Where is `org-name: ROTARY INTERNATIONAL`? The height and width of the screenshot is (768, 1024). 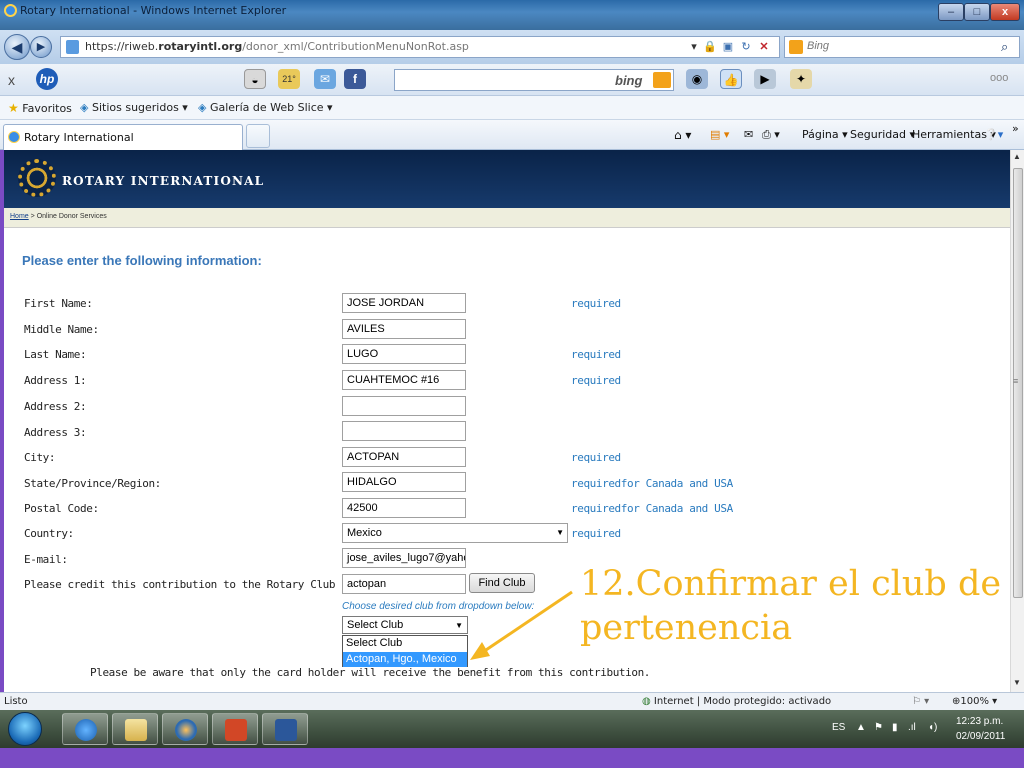 org-name: ROTARY INTERNATIONAL is located at coordinates (163, 181).